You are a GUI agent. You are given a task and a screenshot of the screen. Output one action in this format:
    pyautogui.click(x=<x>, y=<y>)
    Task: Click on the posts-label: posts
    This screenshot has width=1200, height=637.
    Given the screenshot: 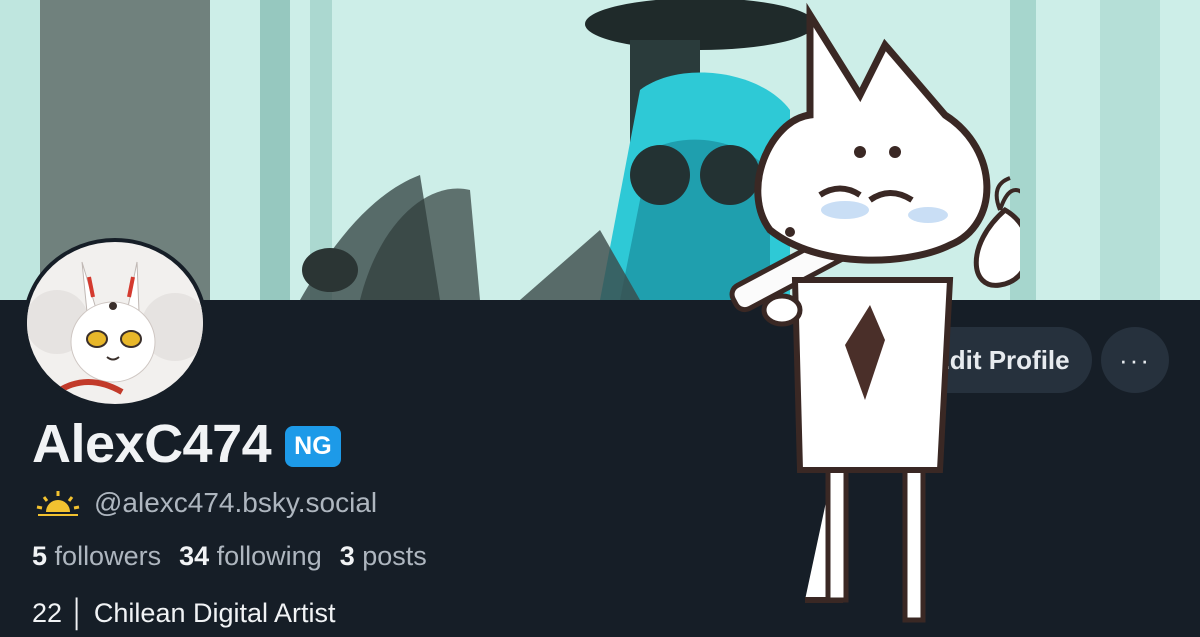 What is the action you would take?
    pyautogui.click(x=394, y=556)
    